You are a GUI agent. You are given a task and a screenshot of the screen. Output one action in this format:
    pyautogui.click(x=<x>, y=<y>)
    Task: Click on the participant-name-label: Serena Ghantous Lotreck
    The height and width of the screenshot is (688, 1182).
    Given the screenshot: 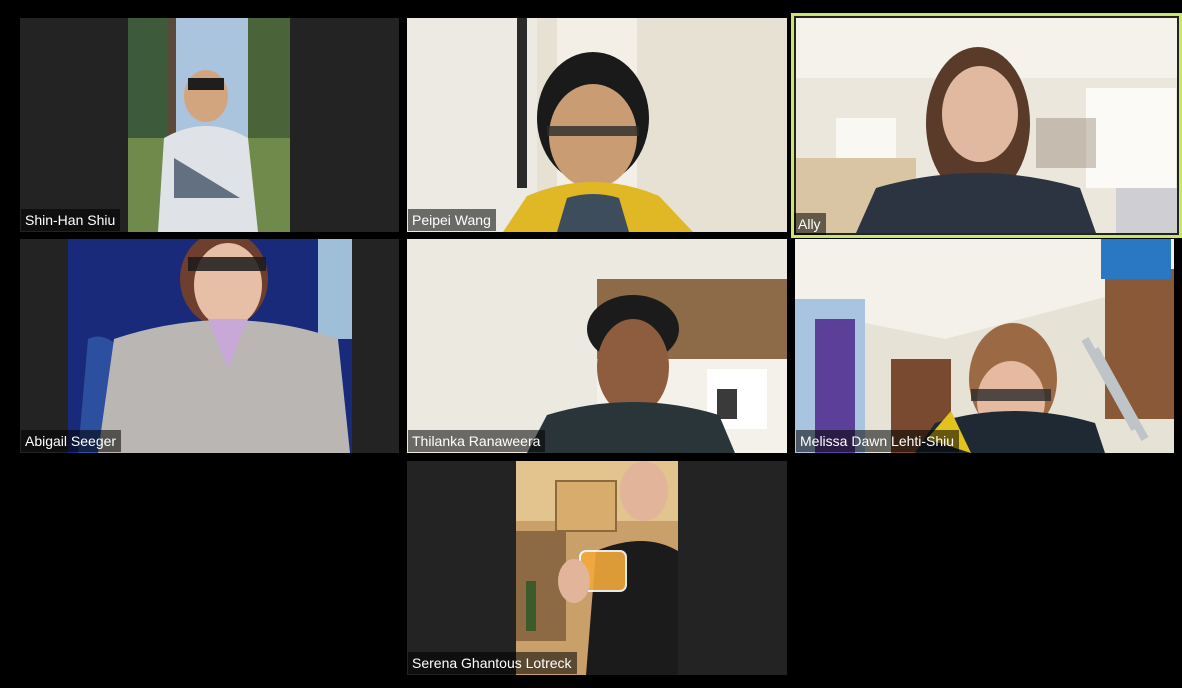 What is the action you would take?
    pyautogui.click(x=492, y=663)
    